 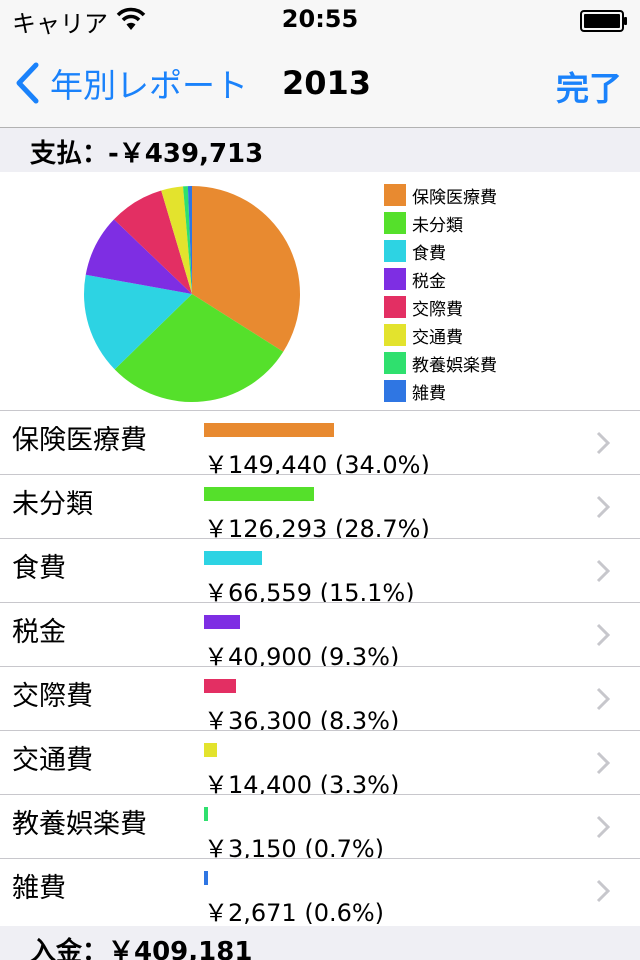 What do you see at coordinates (603, 21) in the screenshot?
I see `battery-icon` at bounding box center [603, 21].